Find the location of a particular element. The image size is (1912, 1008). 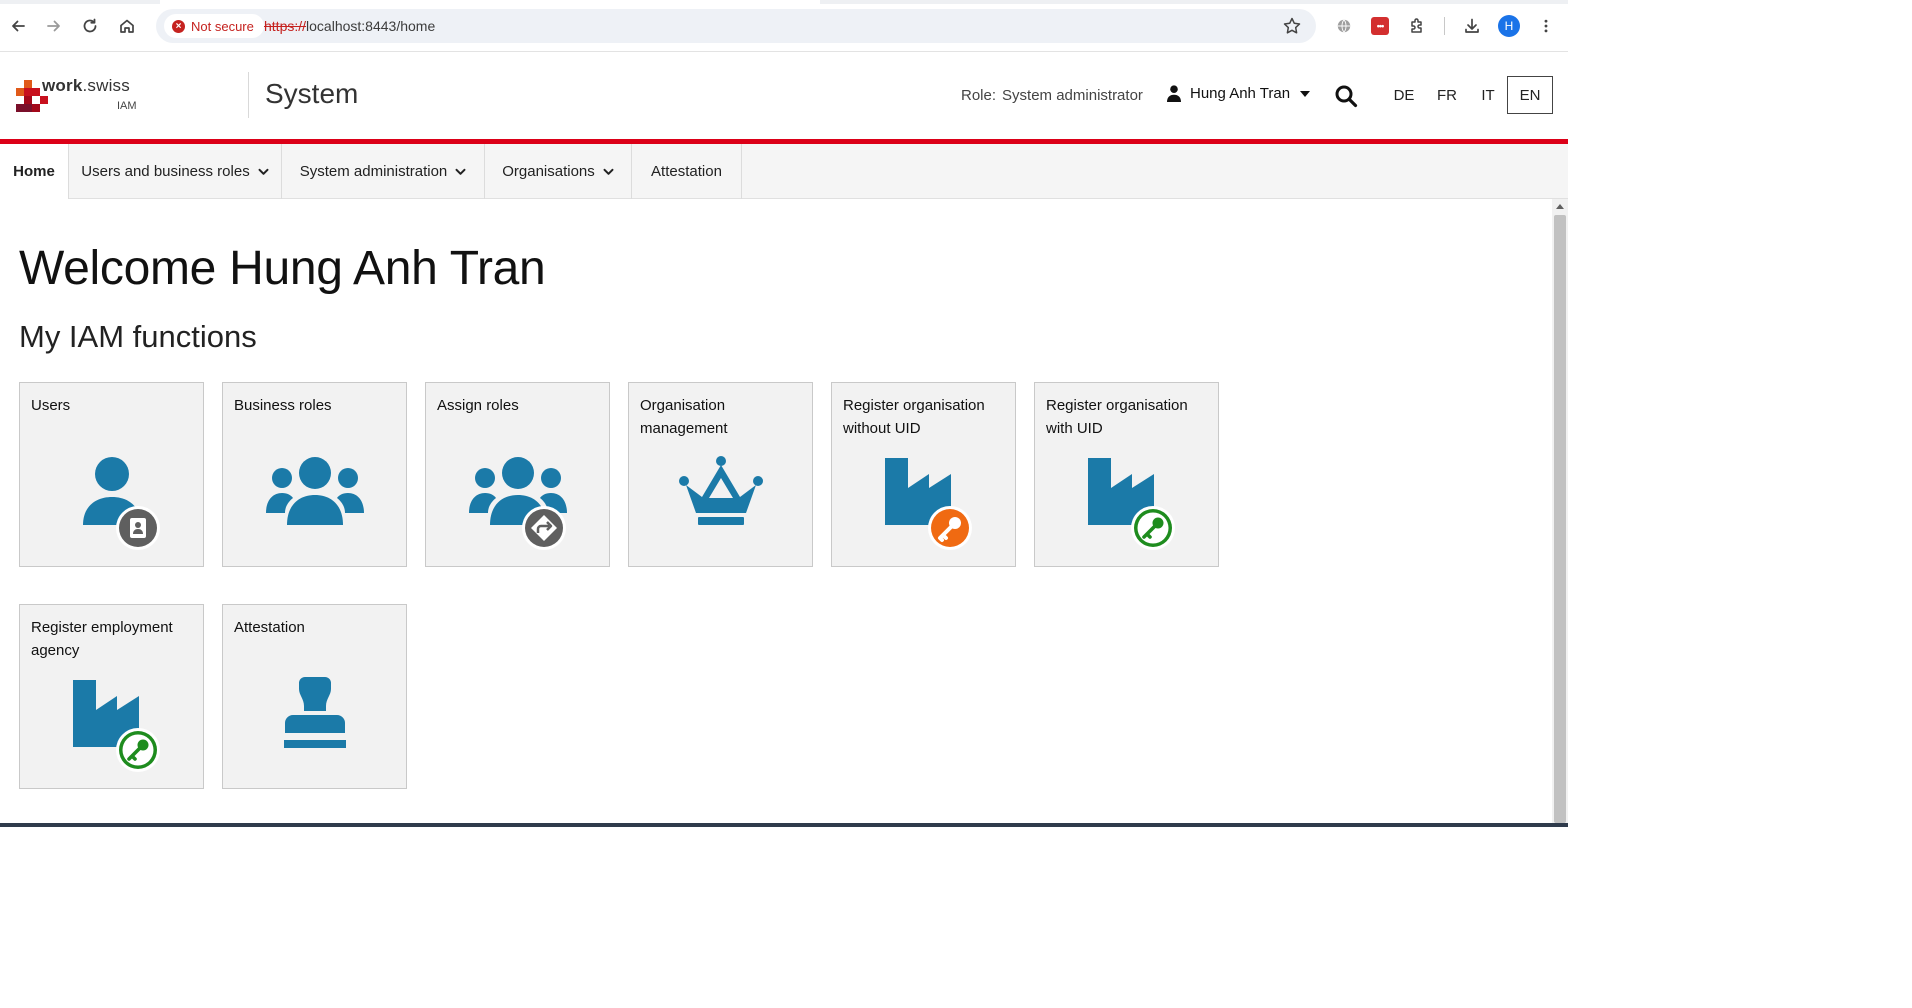

reload-button is located at coordinates (90, 26).